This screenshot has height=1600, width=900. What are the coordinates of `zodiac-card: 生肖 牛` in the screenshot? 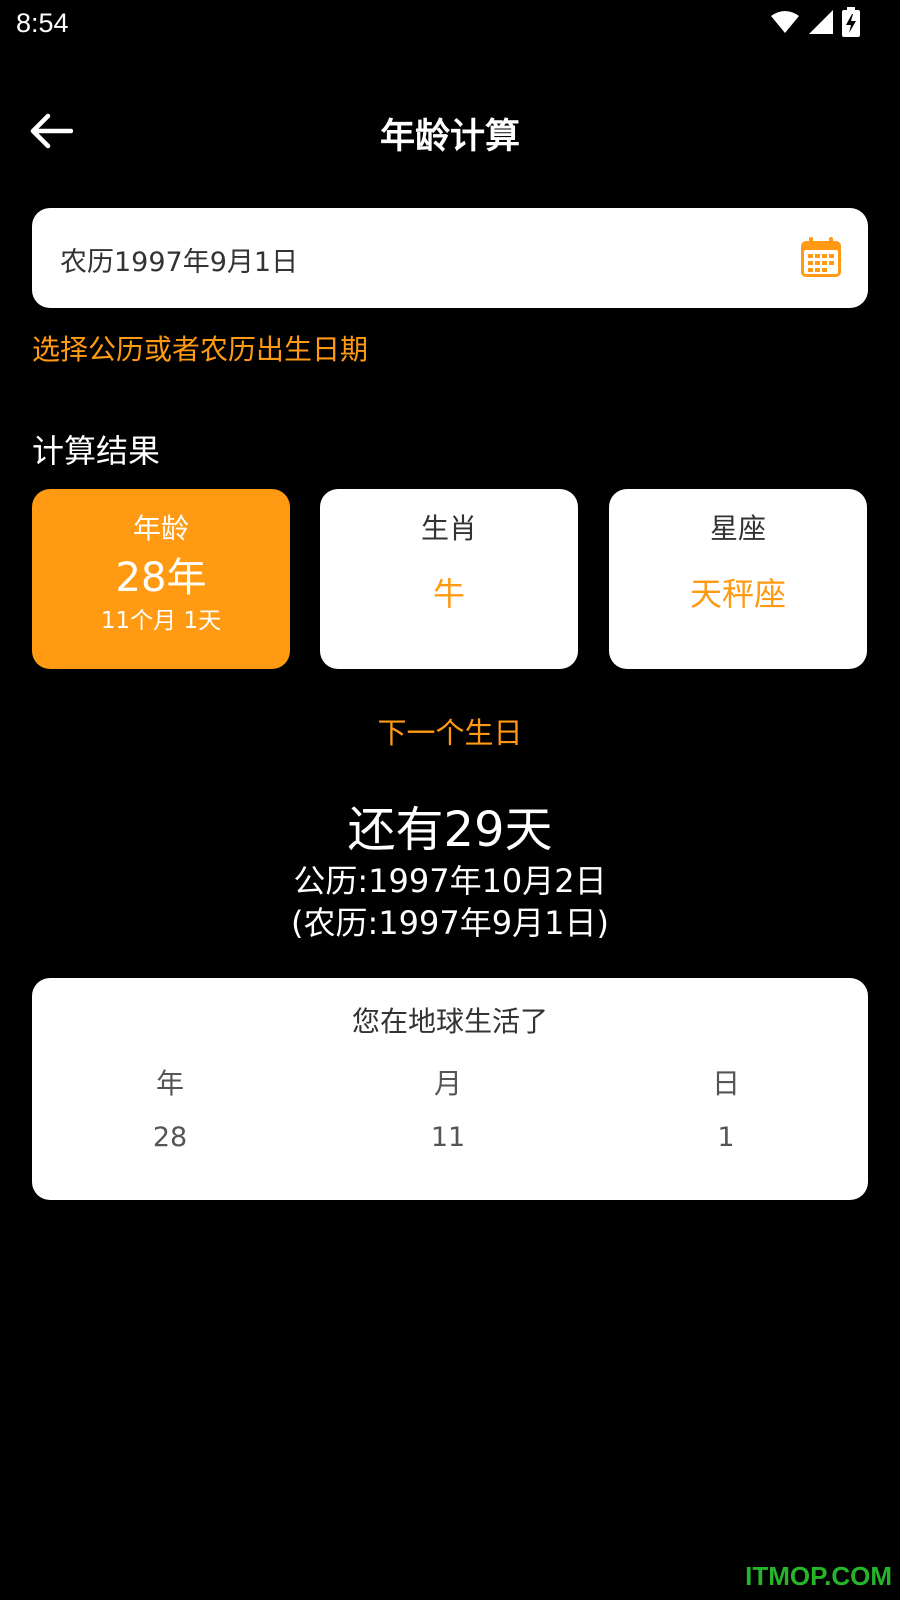 It's located at (449, 579).